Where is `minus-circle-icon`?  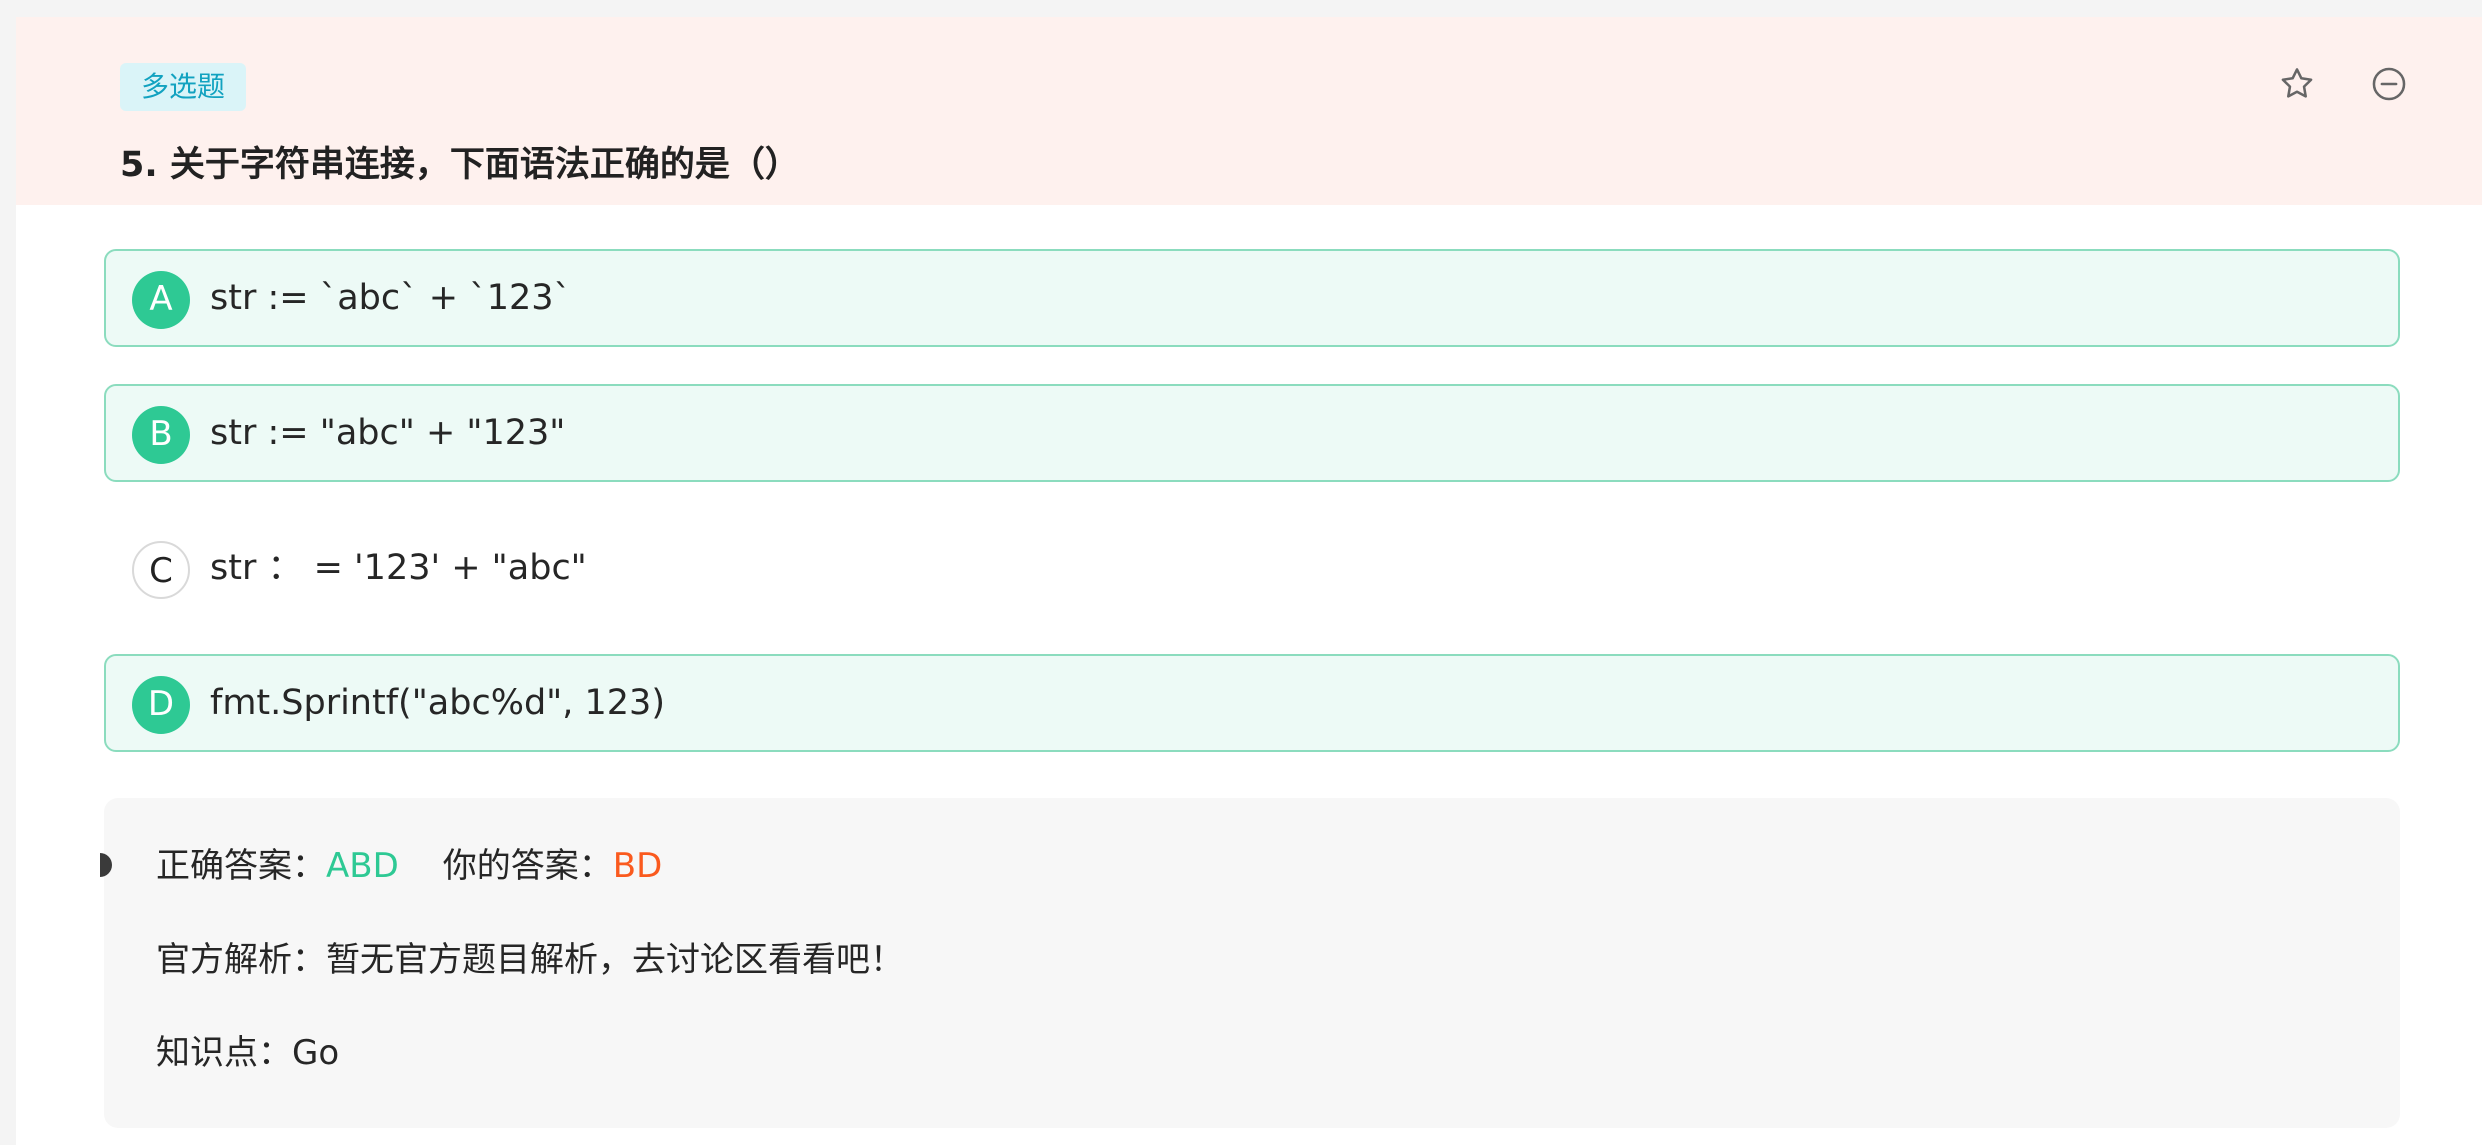 minus-circle-icon is located at coordinates (2389, 86).